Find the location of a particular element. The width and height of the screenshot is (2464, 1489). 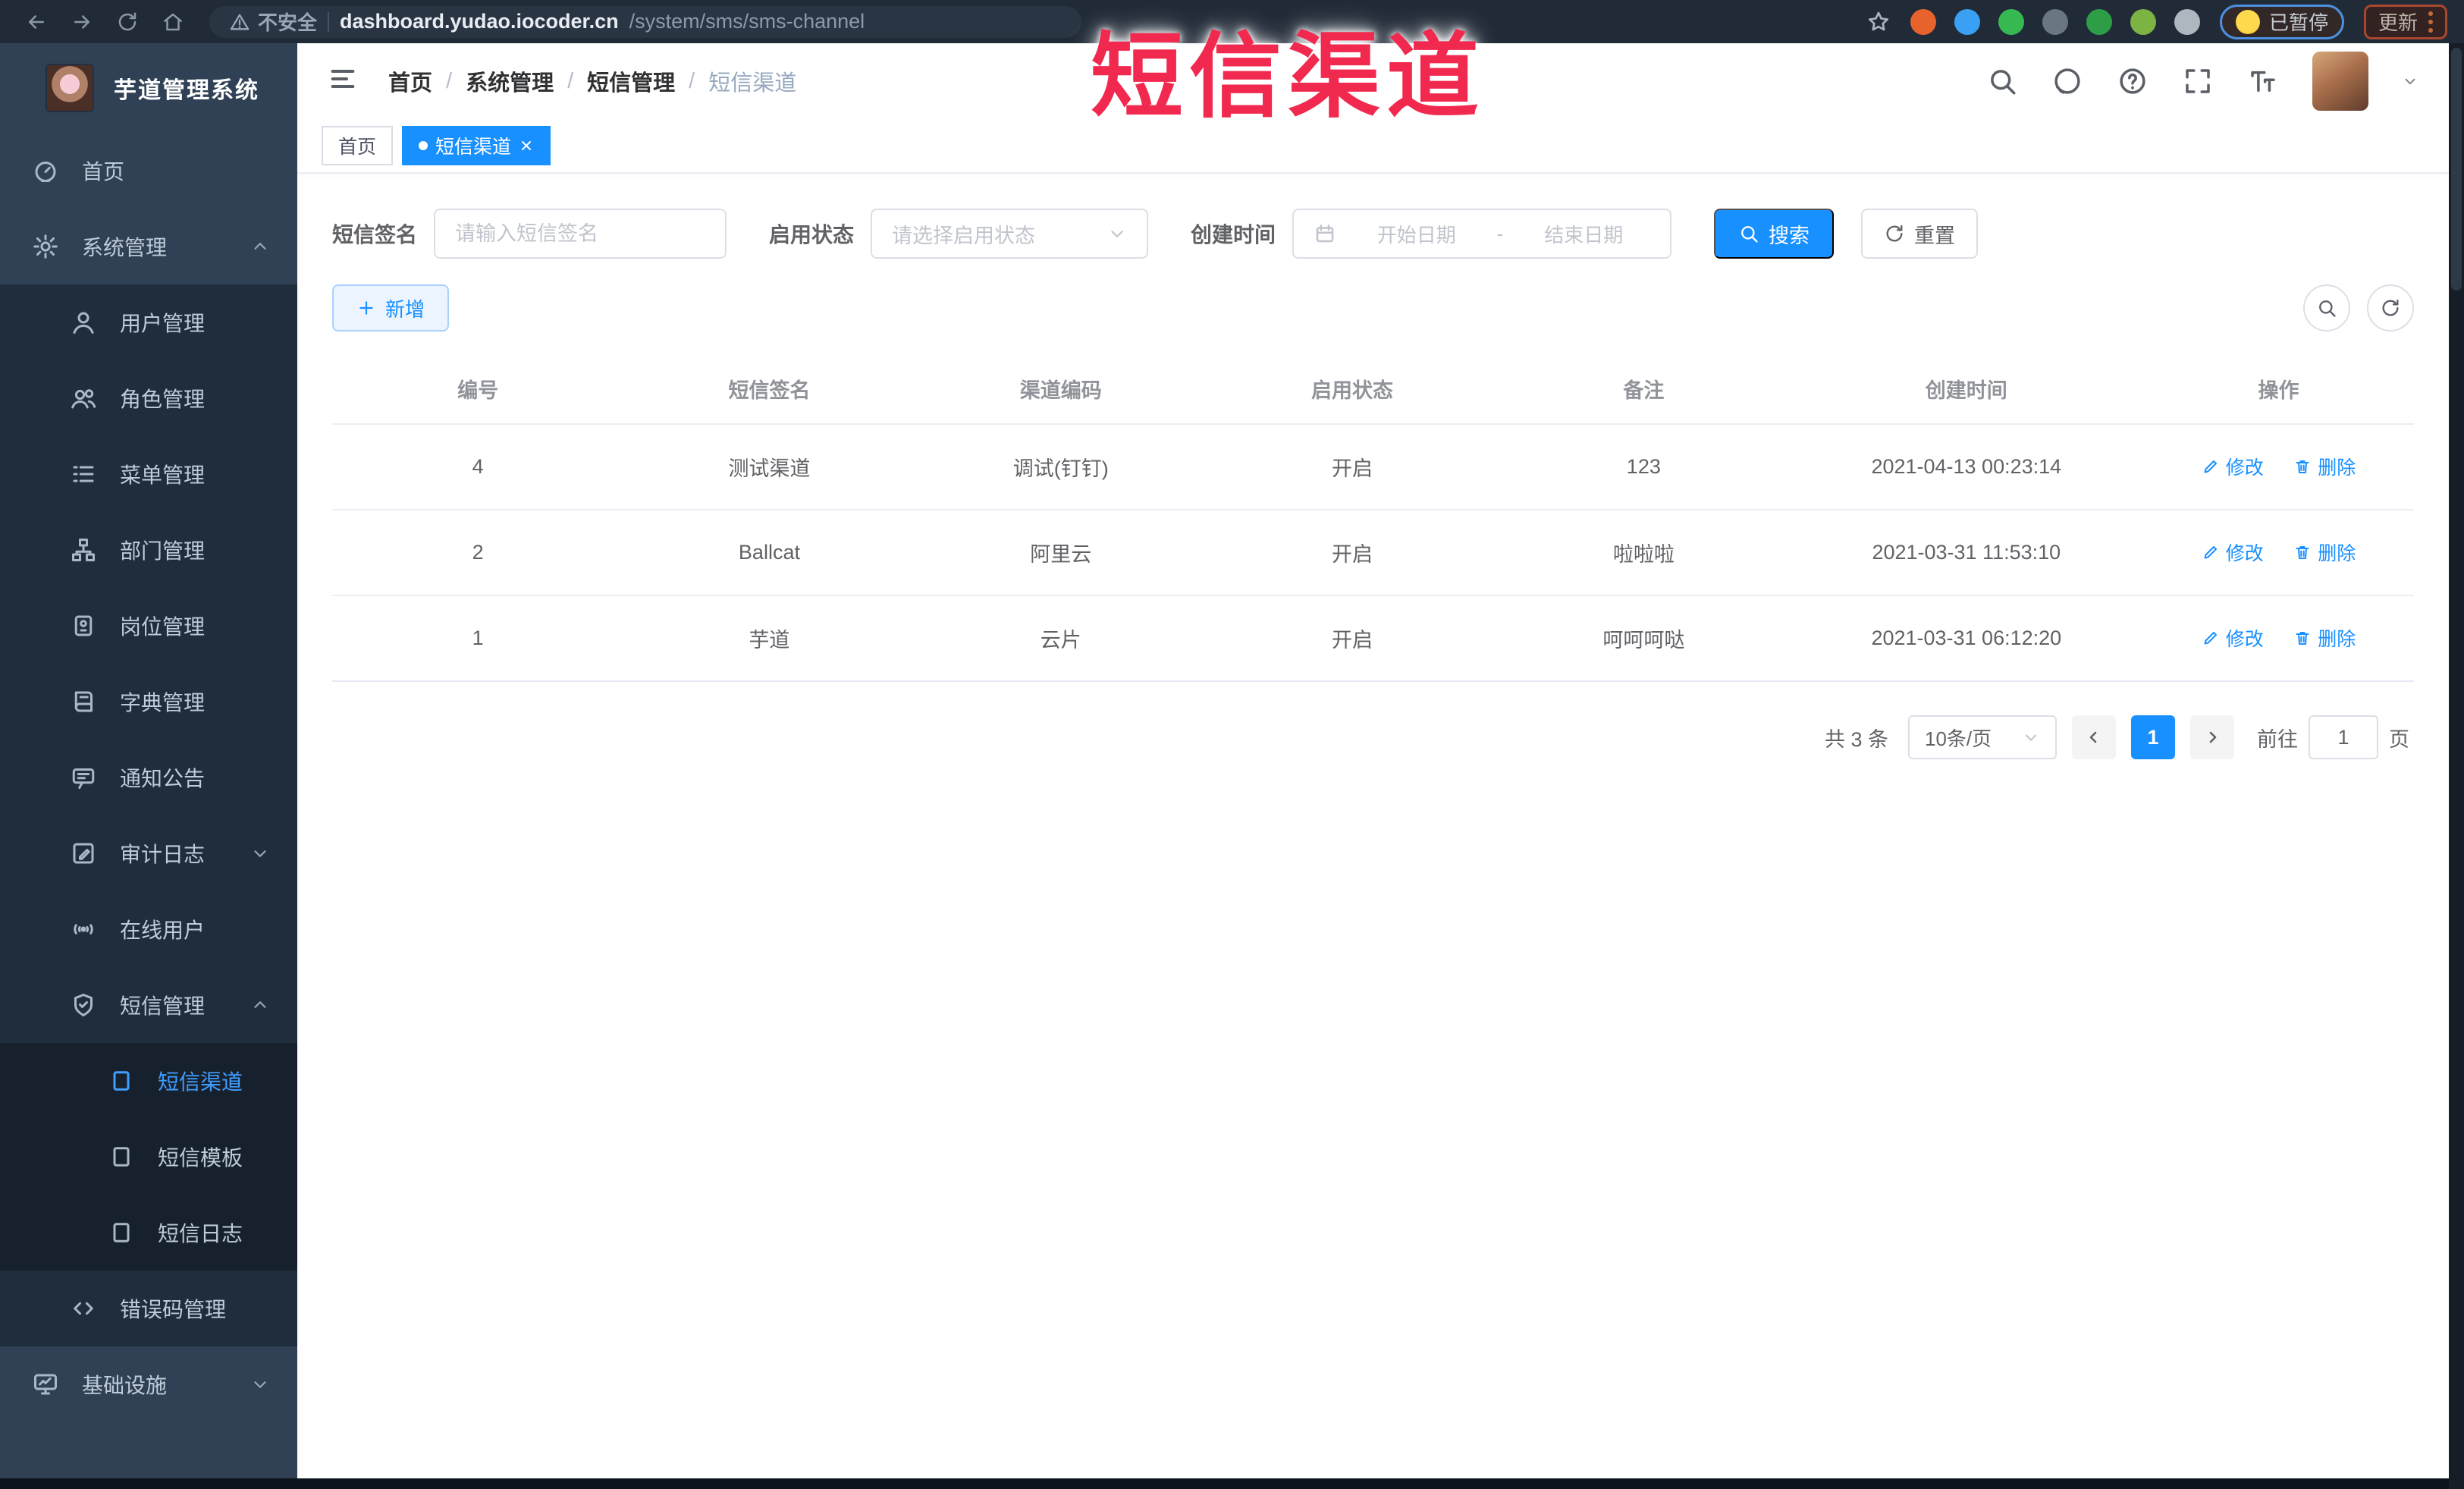

add-button: 新增 is located at coordinates (391, 307).